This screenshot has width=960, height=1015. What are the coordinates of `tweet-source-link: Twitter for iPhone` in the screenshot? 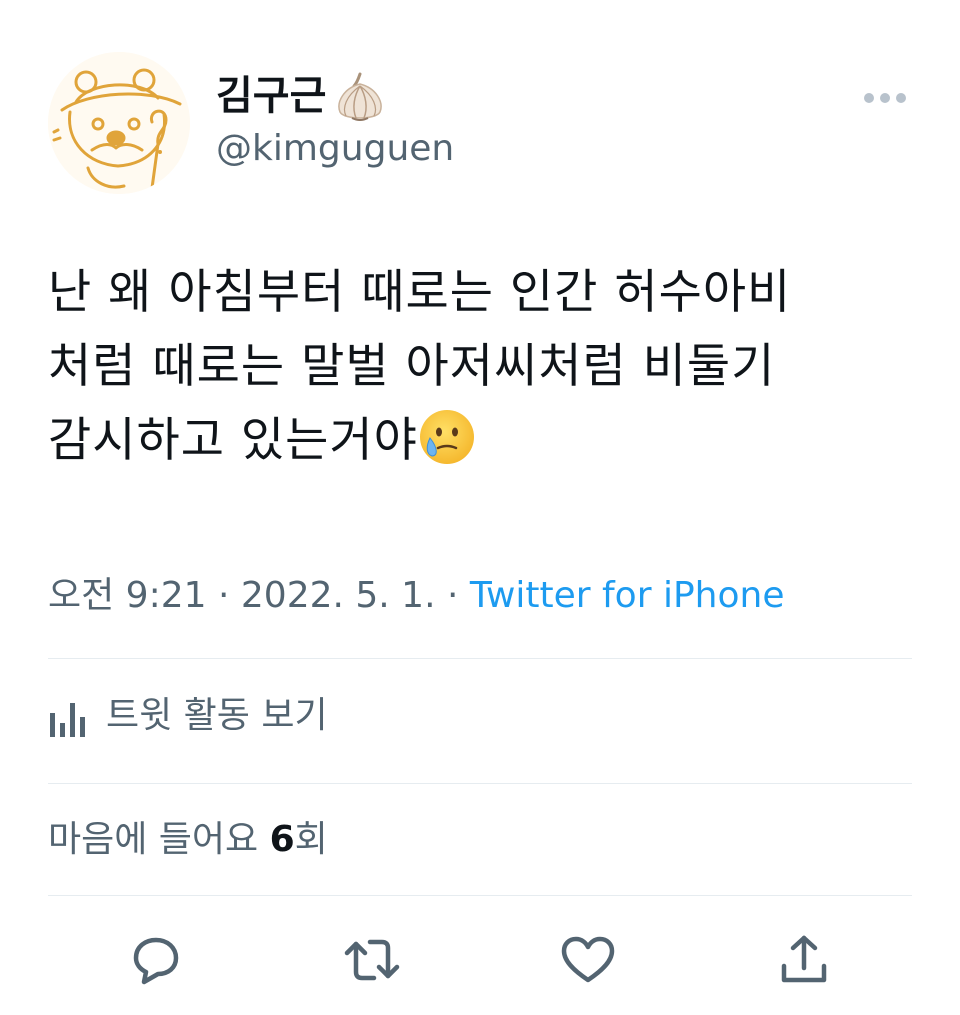 It's located at (627, 595).